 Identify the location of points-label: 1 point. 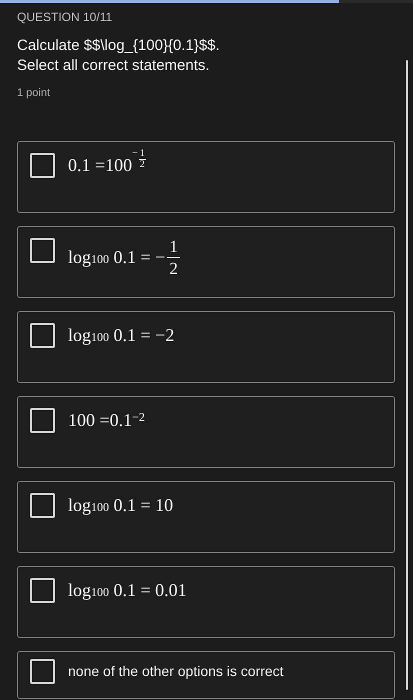
(34, 93).